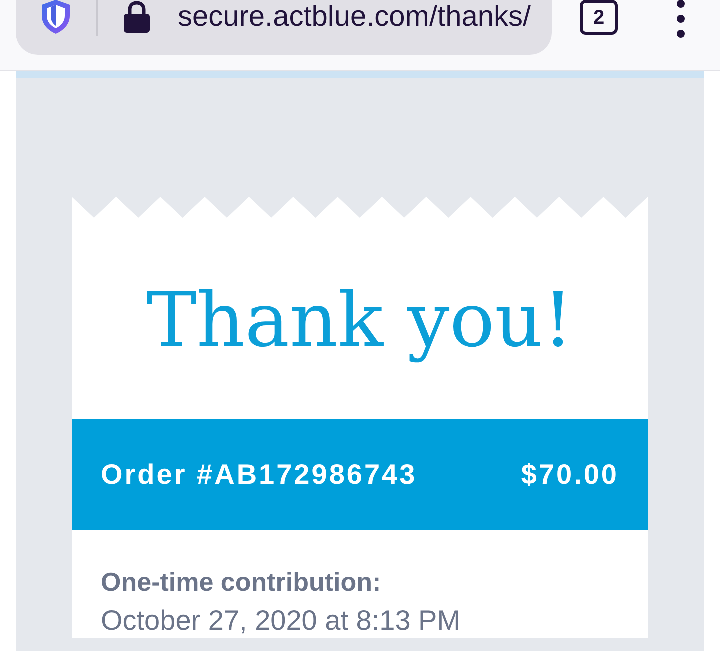 The width and height of the screenshot is (720, 651). What do you see at coordinates (281, 621) in the screenshot?
I see `contribution-date: October 27, 2020 at 8:13 PM` at bounding box center [281, 621].